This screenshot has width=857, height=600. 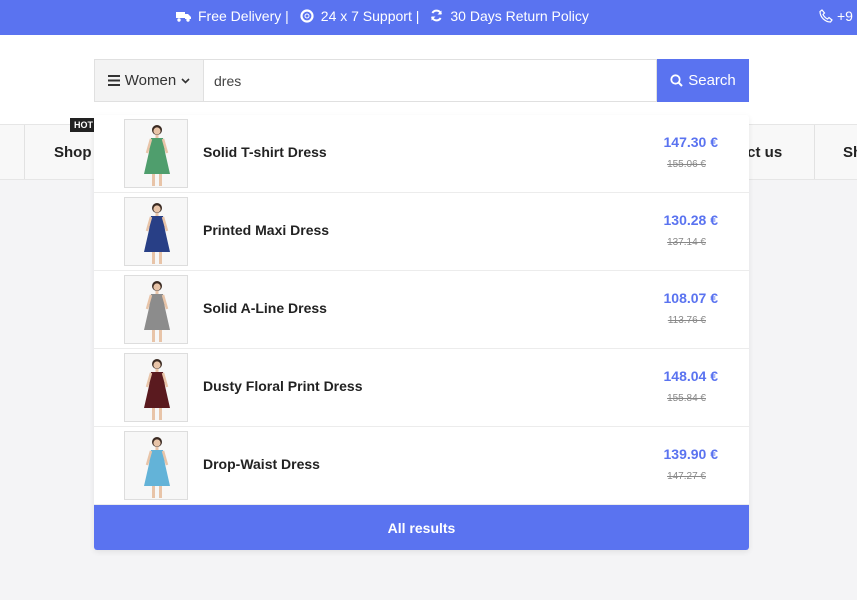 I want to click on search-button: Search, so click(x=703, y=80).